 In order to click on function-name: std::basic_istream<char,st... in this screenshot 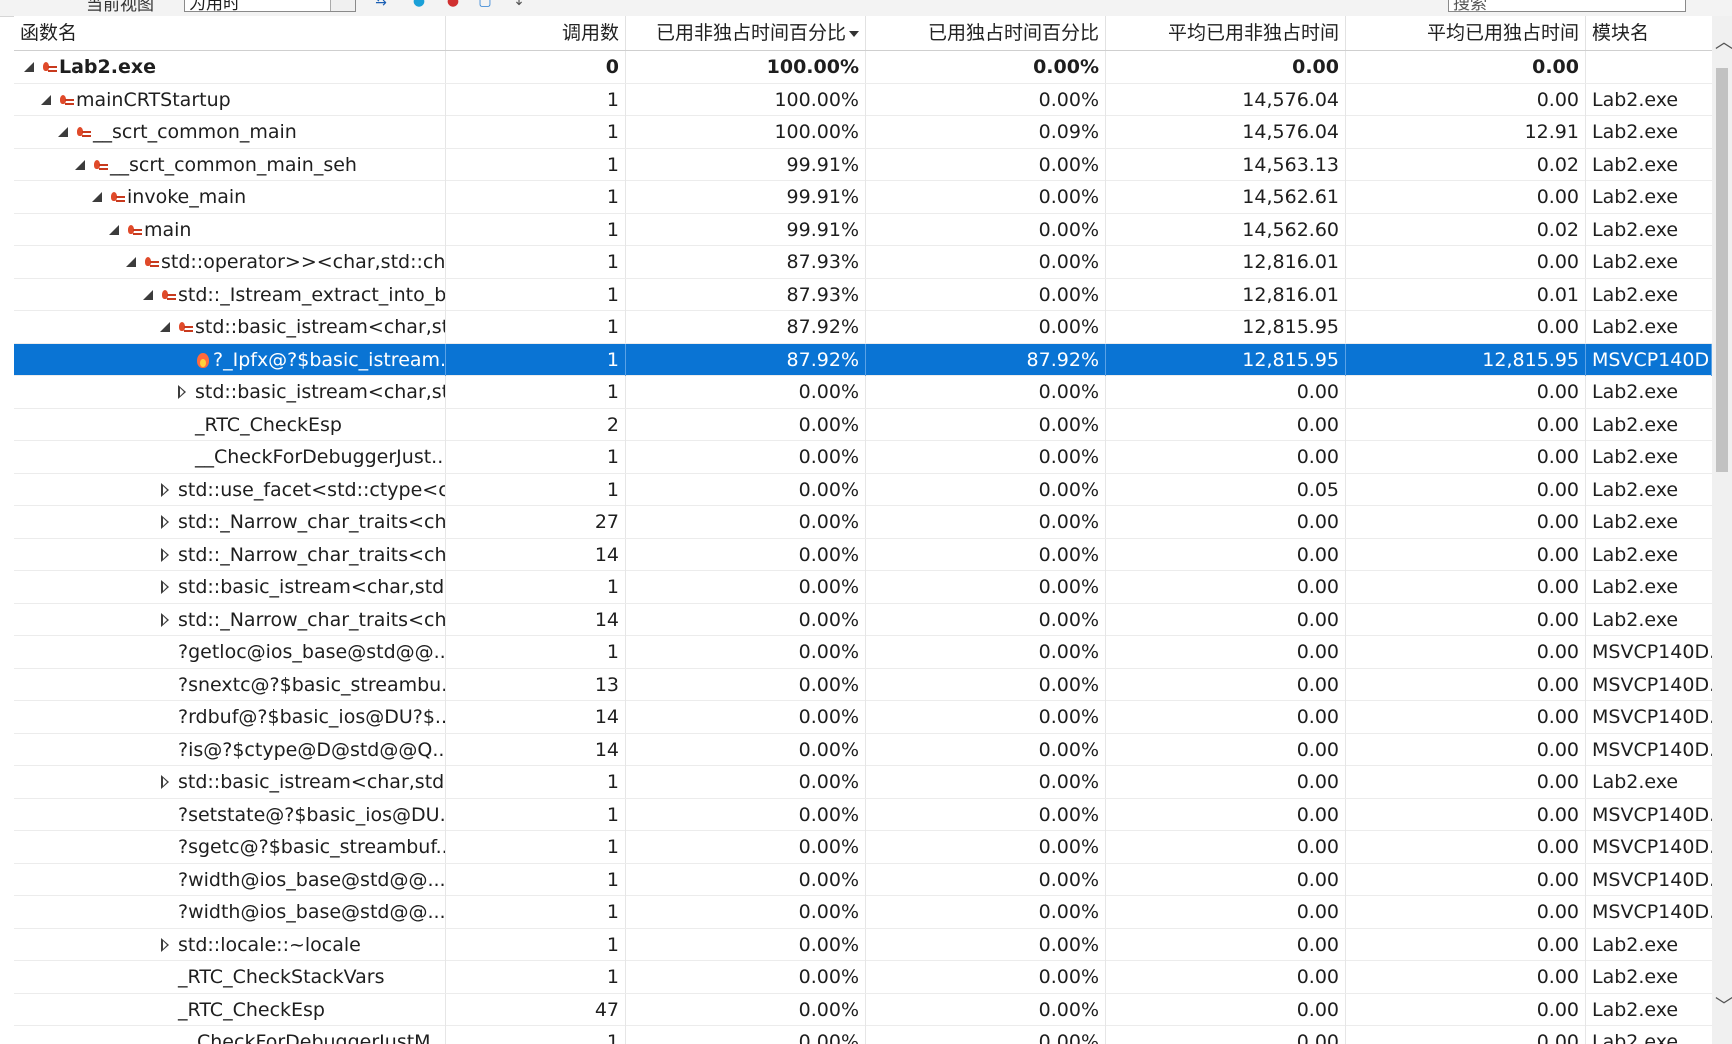, I will do `click(320, 392)`.